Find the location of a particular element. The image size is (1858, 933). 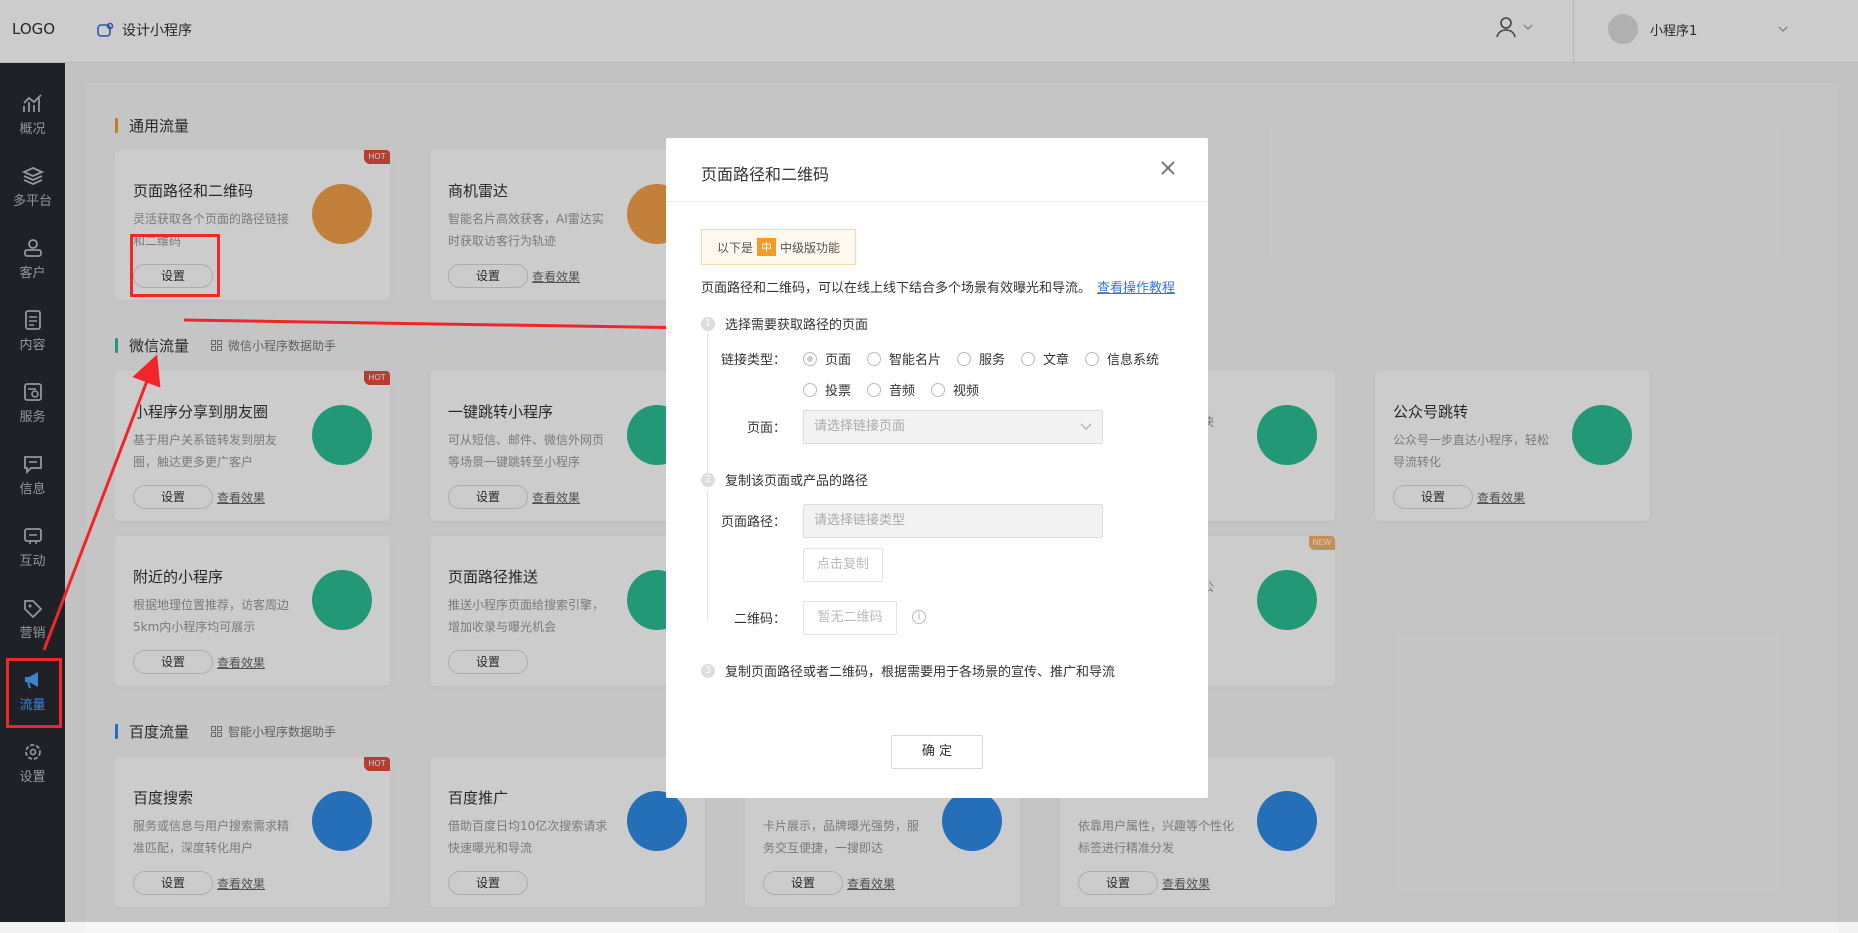

modal-header: 页面路径和二维码 is located at coordinates (937, 170).